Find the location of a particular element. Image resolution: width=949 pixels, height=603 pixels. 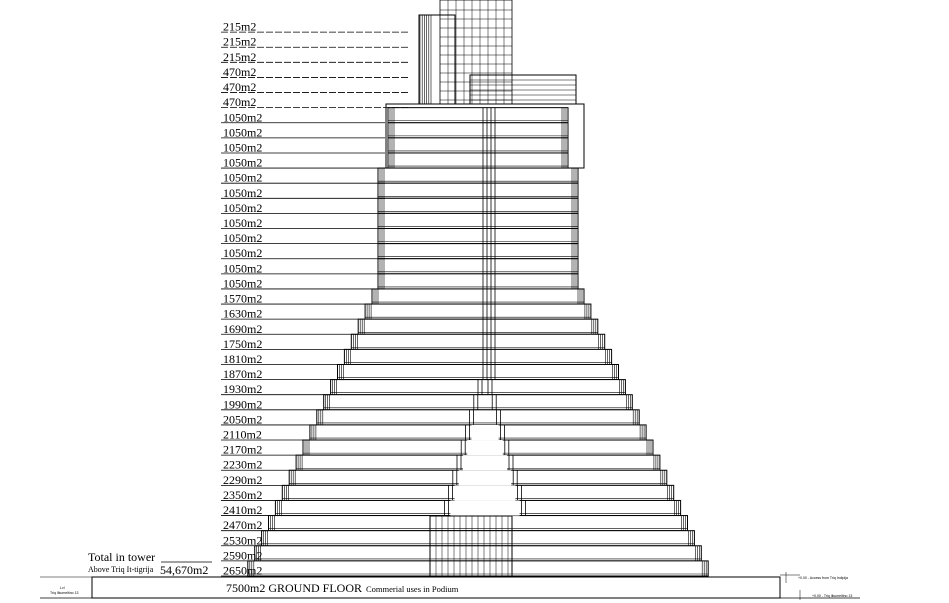

floor-area-label: 2530m2 is located at coordinates (242, 540).